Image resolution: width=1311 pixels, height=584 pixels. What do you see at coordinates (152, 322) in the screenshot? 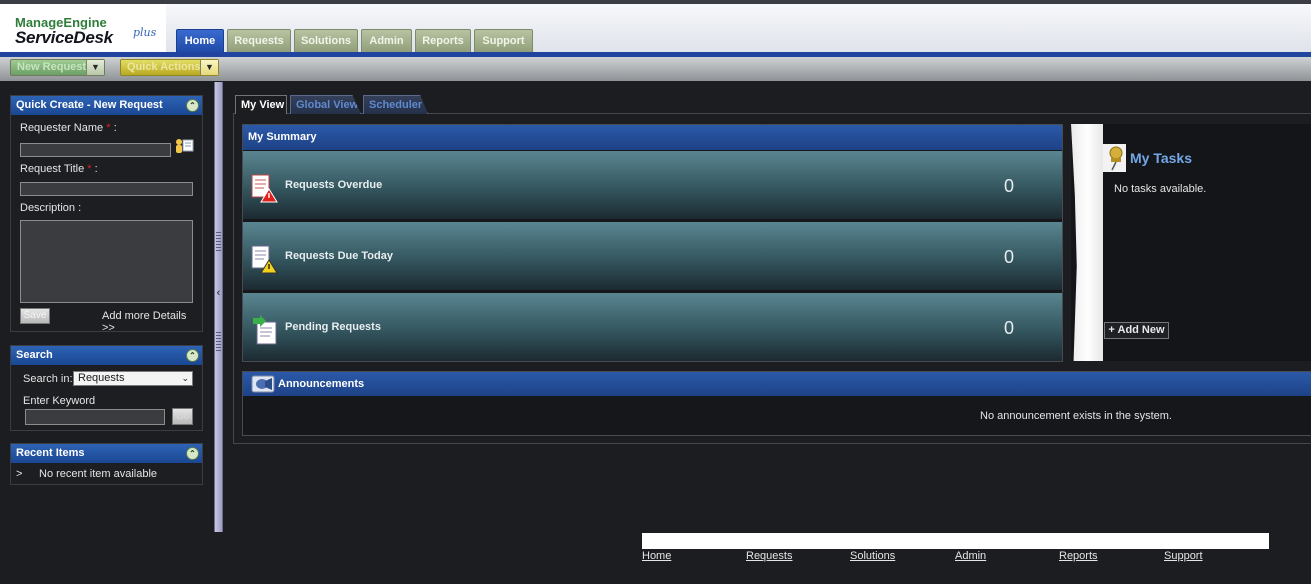
I see `add-more-details-link: Add more Details >>` at bounding box center [152, 322].